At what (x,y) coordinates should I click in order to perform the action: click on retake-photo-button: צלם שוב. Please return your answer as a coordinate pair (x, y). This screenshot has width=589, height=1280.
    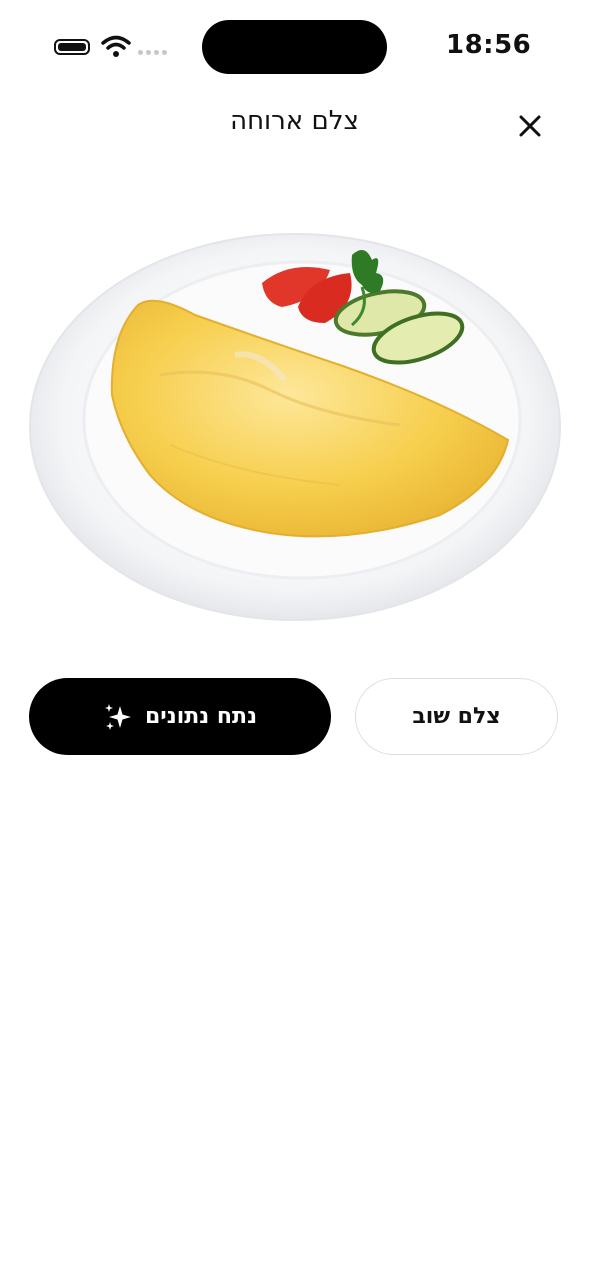
    Looking at the image, I should click on (456, 716).